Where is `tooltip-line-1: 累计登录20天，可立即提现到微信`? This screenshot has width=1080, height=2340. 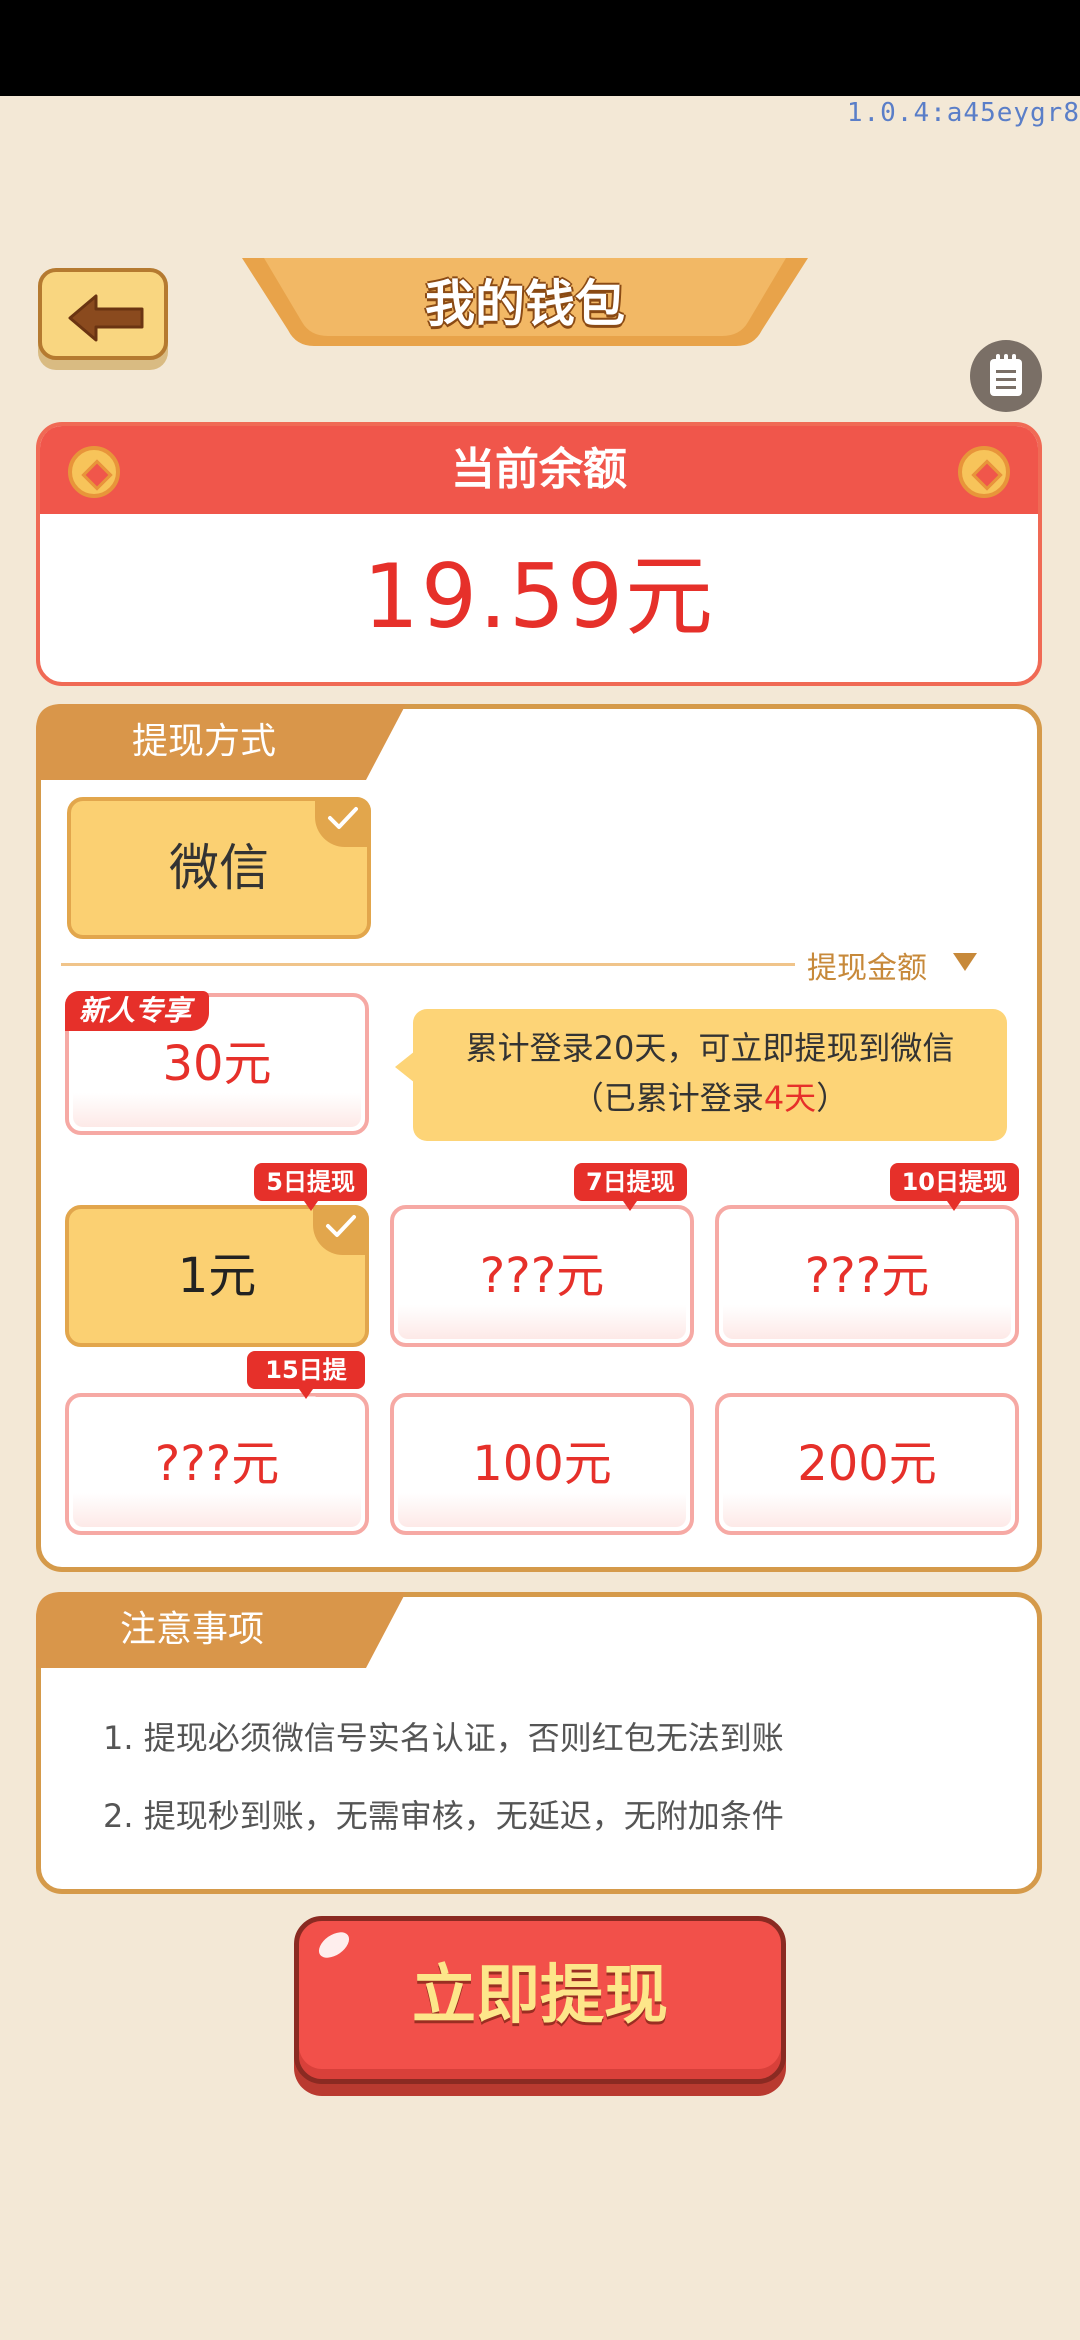
tooltip-line-1: 累计登录20天，可立即提现到微信 is located at coordinates (710, 1048).